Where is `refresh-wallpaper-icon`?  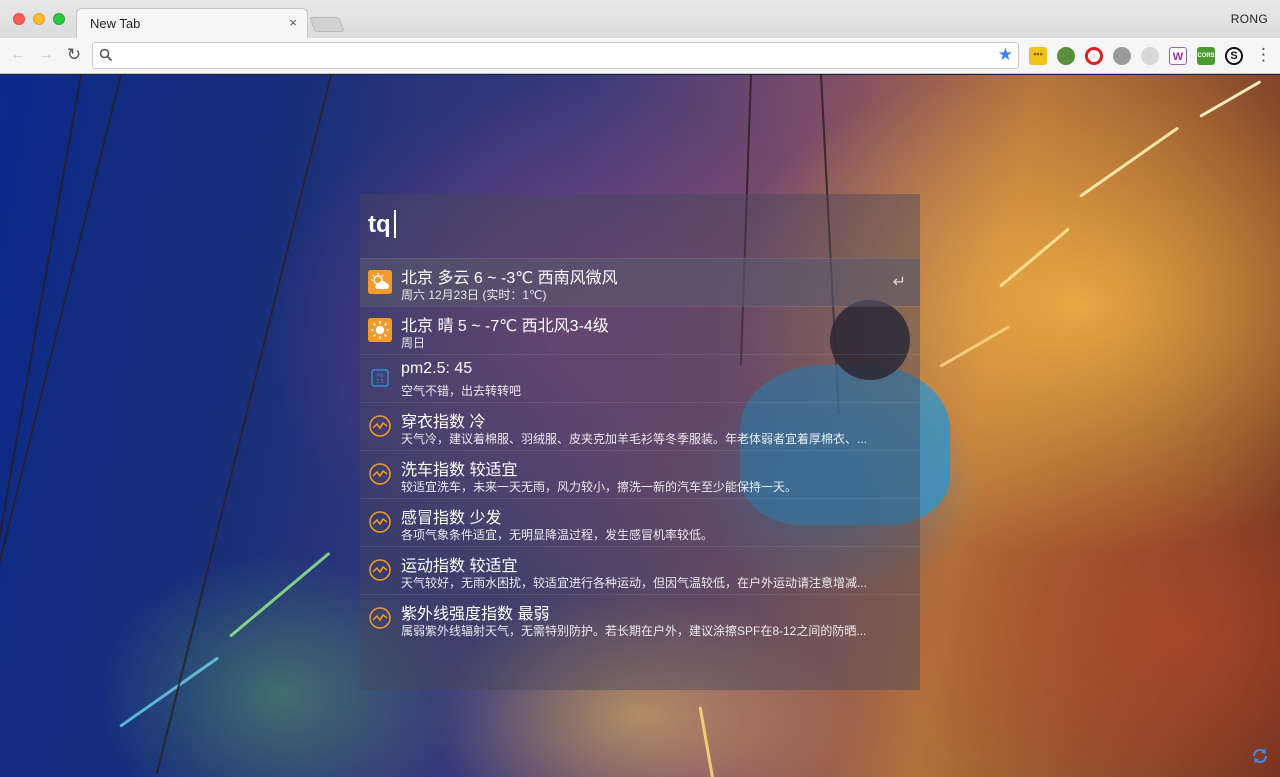
refresh-wallpaper-icon is located at coordinates (1260, 756).